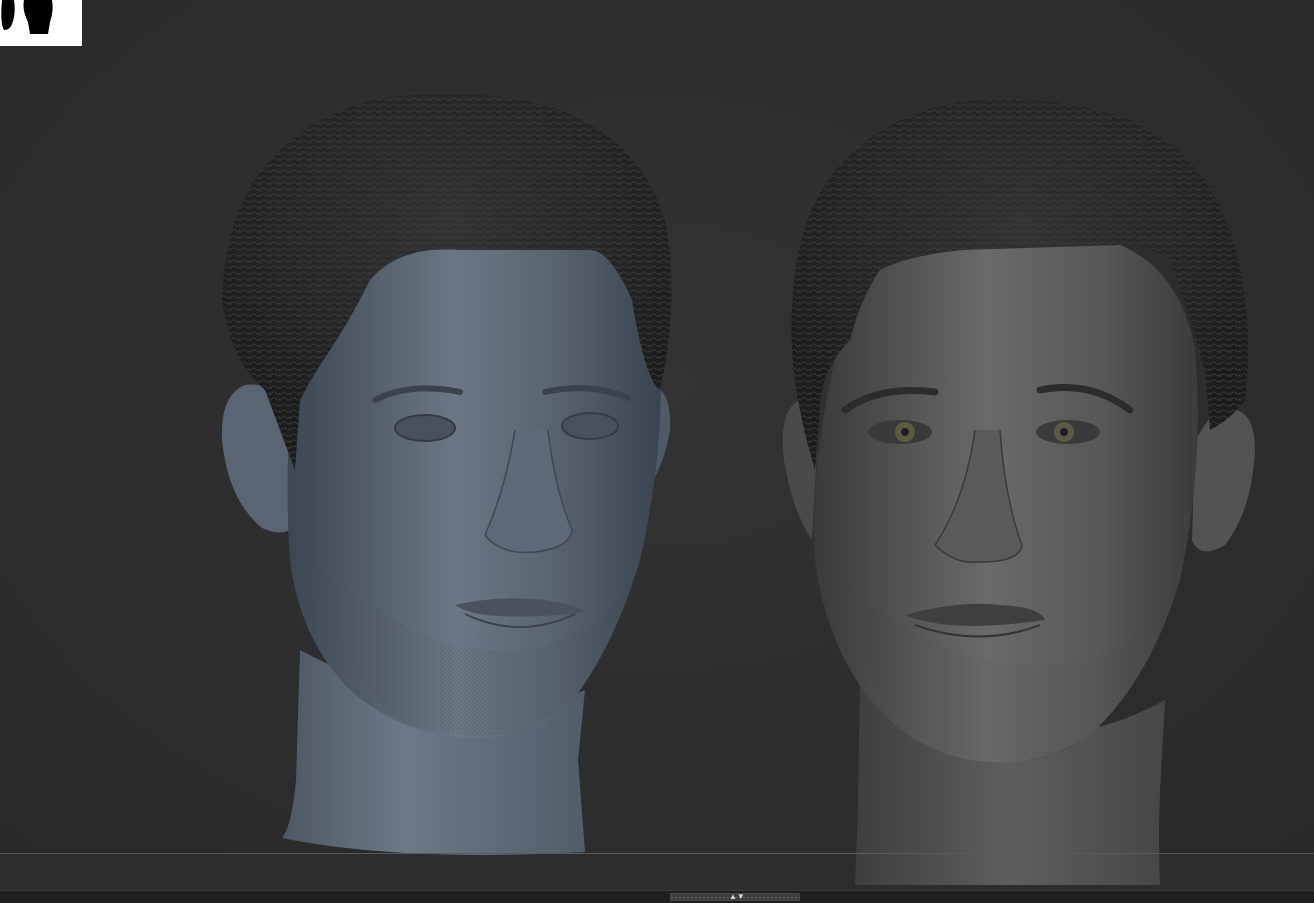  I want to click on right-pupil-l, so click(905, 432).